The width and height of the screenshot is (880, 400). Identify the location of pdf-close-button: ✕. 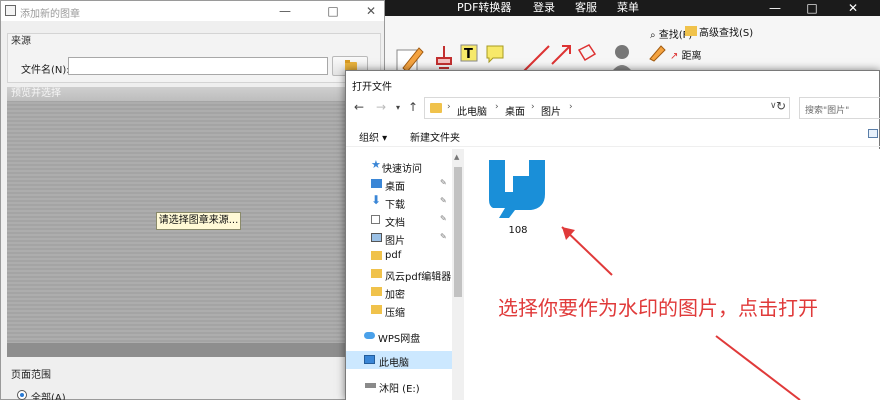
(853, 8).